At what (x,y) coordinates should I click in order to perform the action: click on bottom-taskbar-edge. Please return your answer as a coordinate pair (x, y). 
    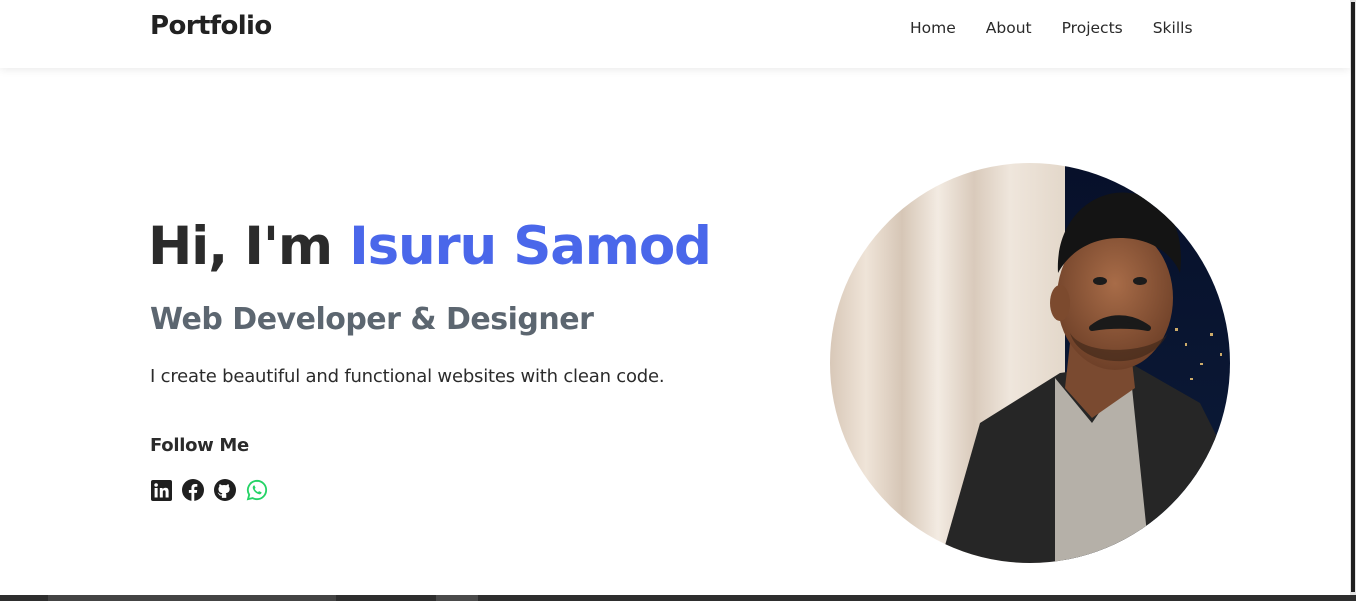
    Looking at the image, I should click on (678, 598).